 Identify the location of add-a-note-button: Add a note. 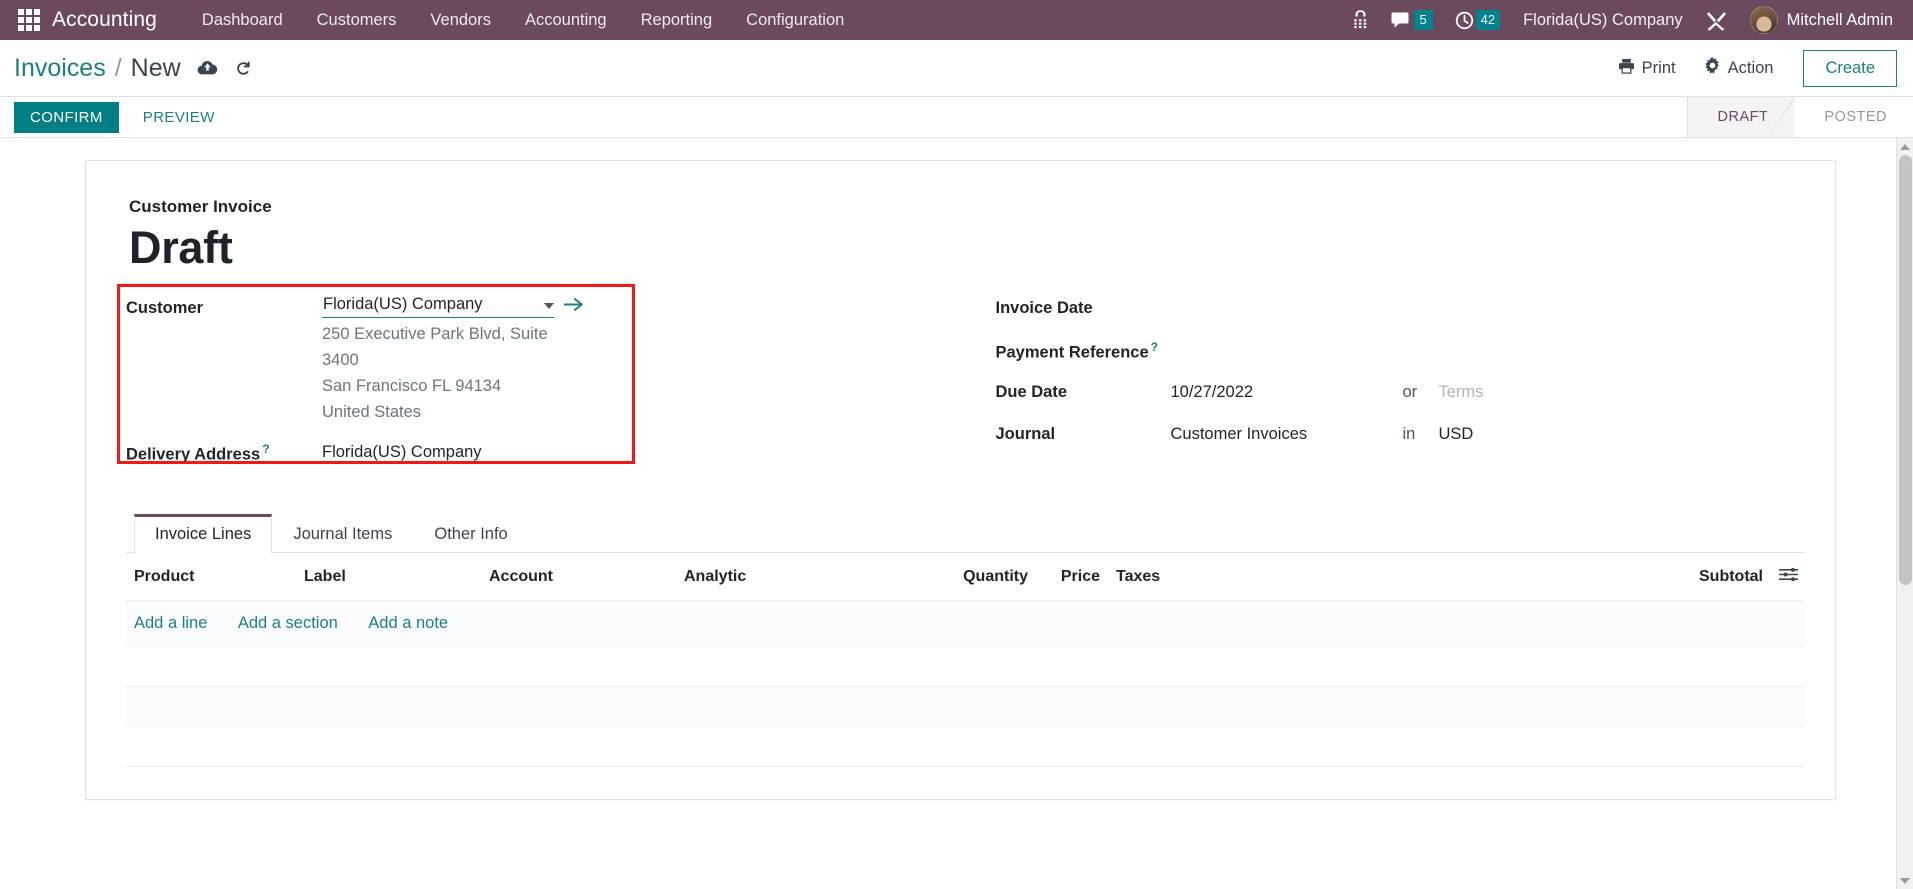
(408, 623).